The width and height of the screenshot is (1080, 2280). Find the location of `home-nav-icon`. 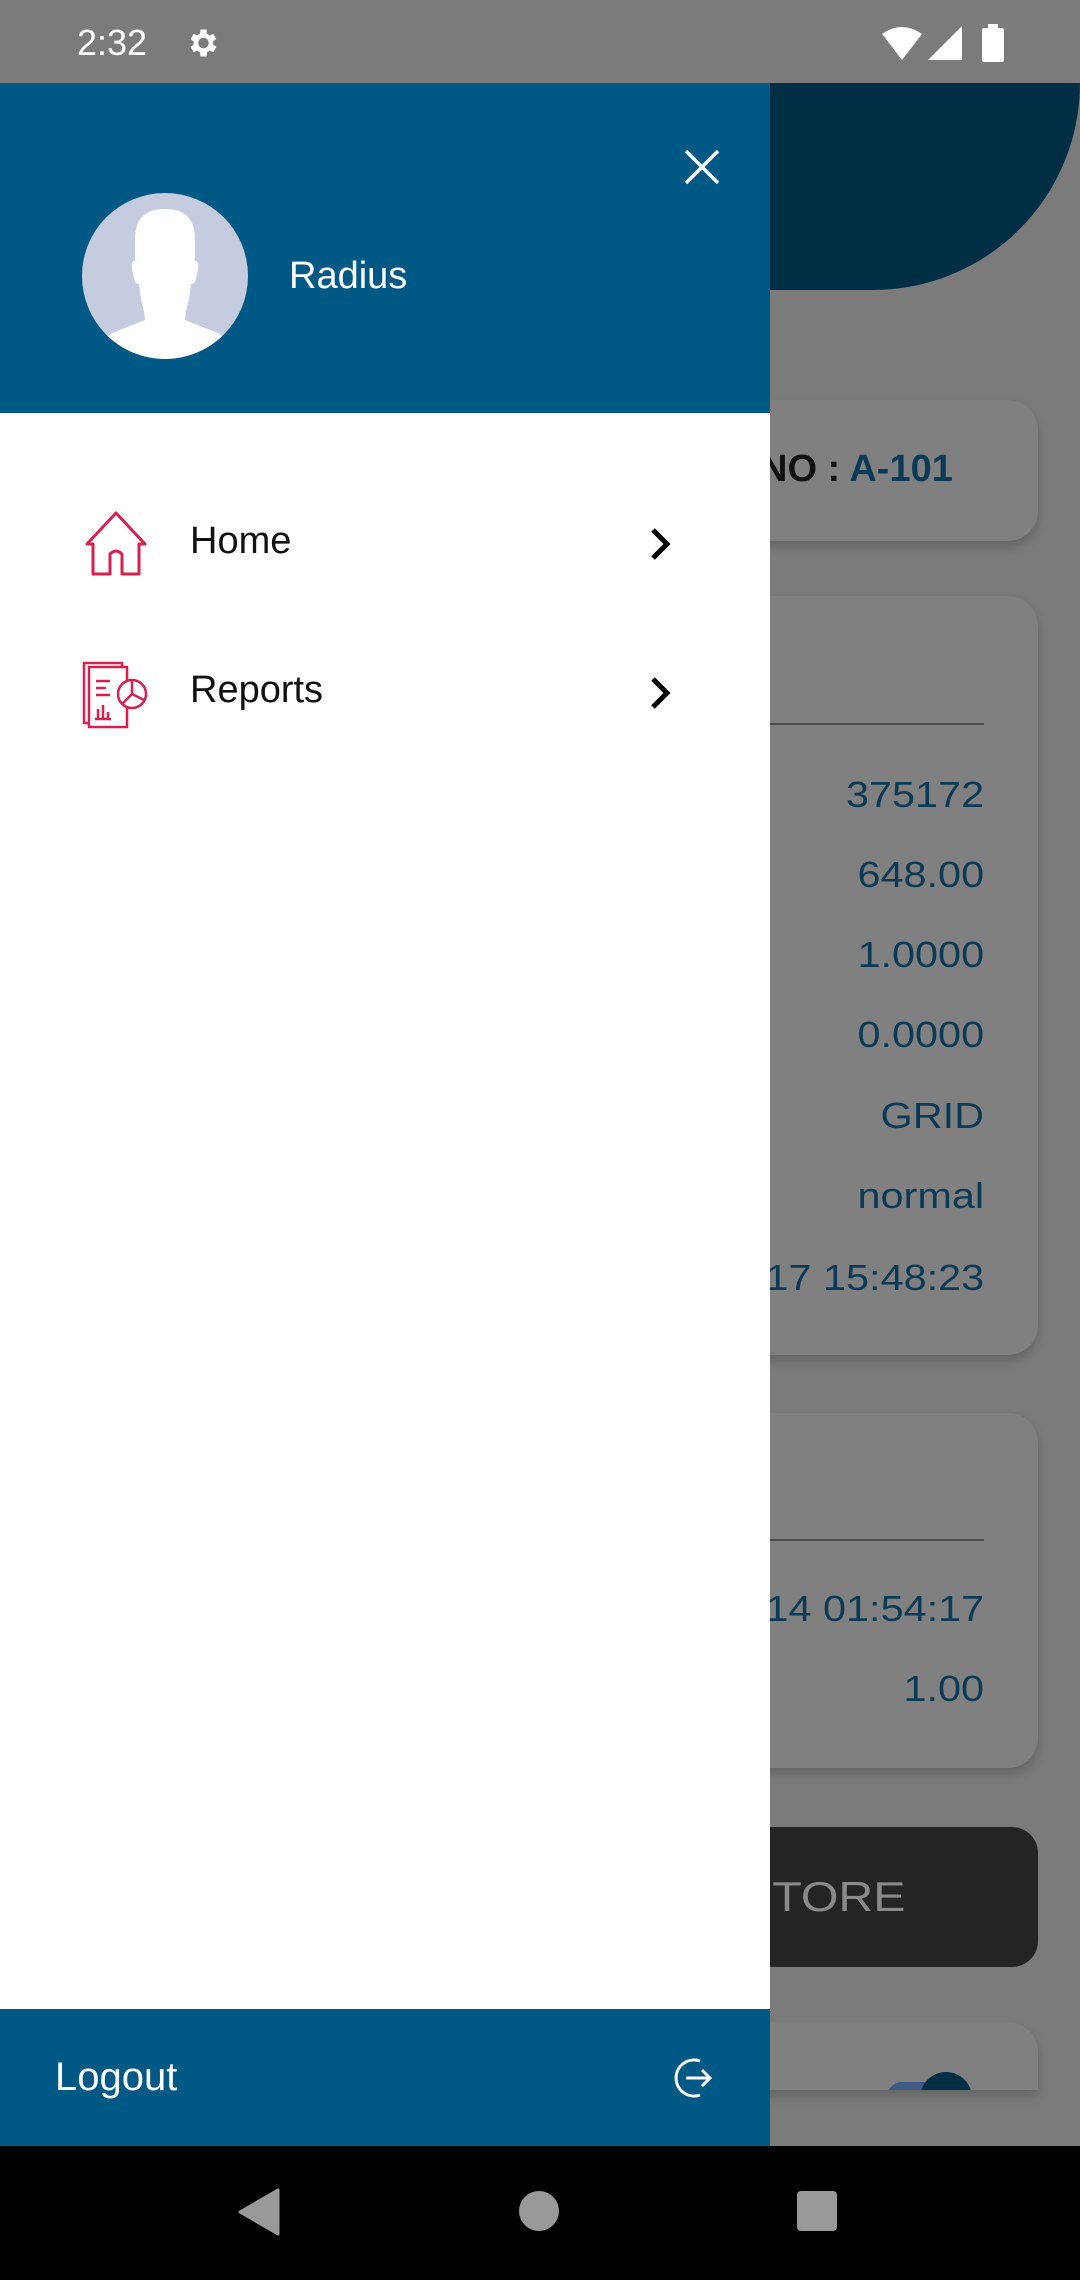

home-nav-icon is located at coordinates (539, 2211).